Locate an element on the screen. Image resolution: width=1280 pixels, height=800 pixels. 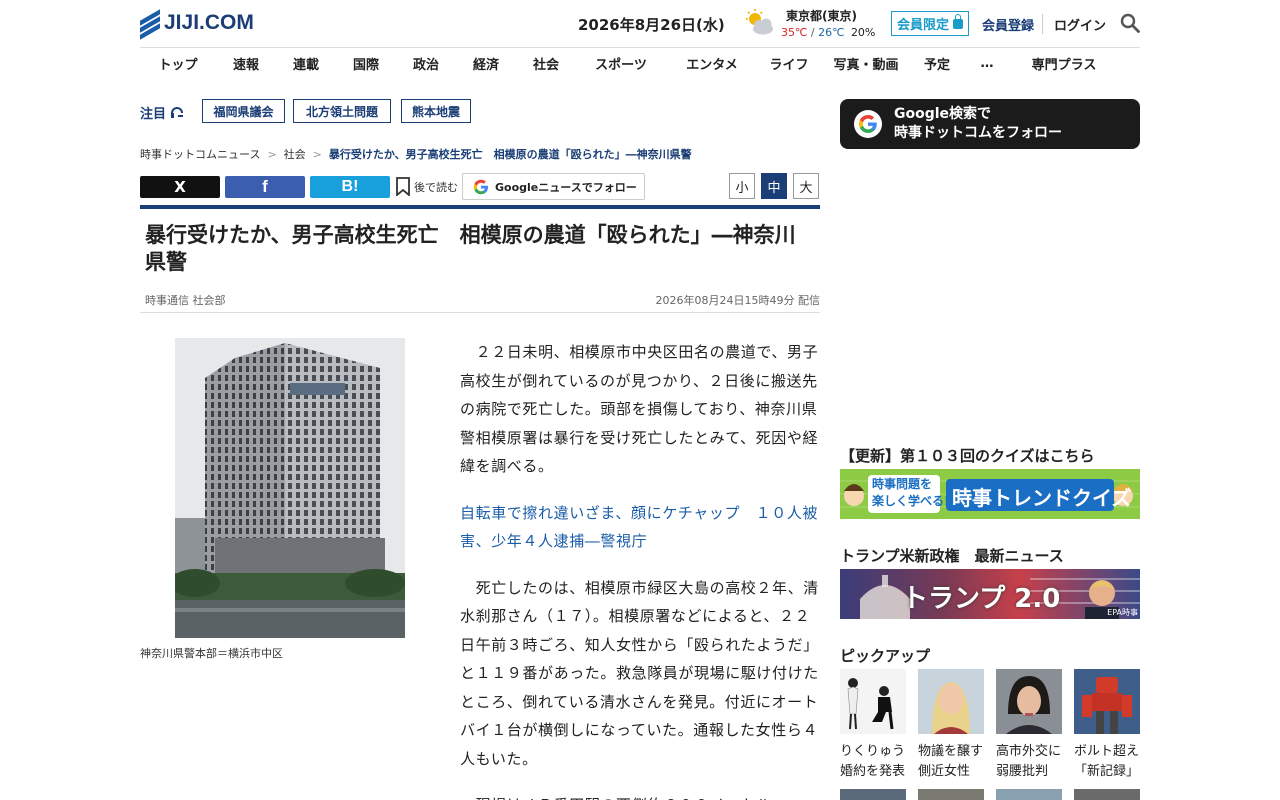
trump-banner: トランプ 2.0 EPA時事 is located at coordinates (990, 594).